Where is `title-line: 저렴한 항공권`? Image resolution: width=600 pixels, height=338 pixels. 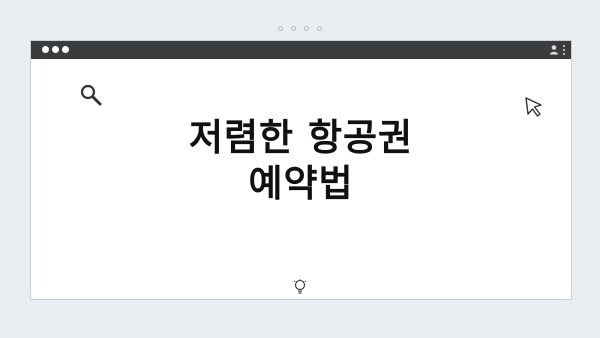 title-line: 저렴한 항공권 is located at coordinates (301, 137).